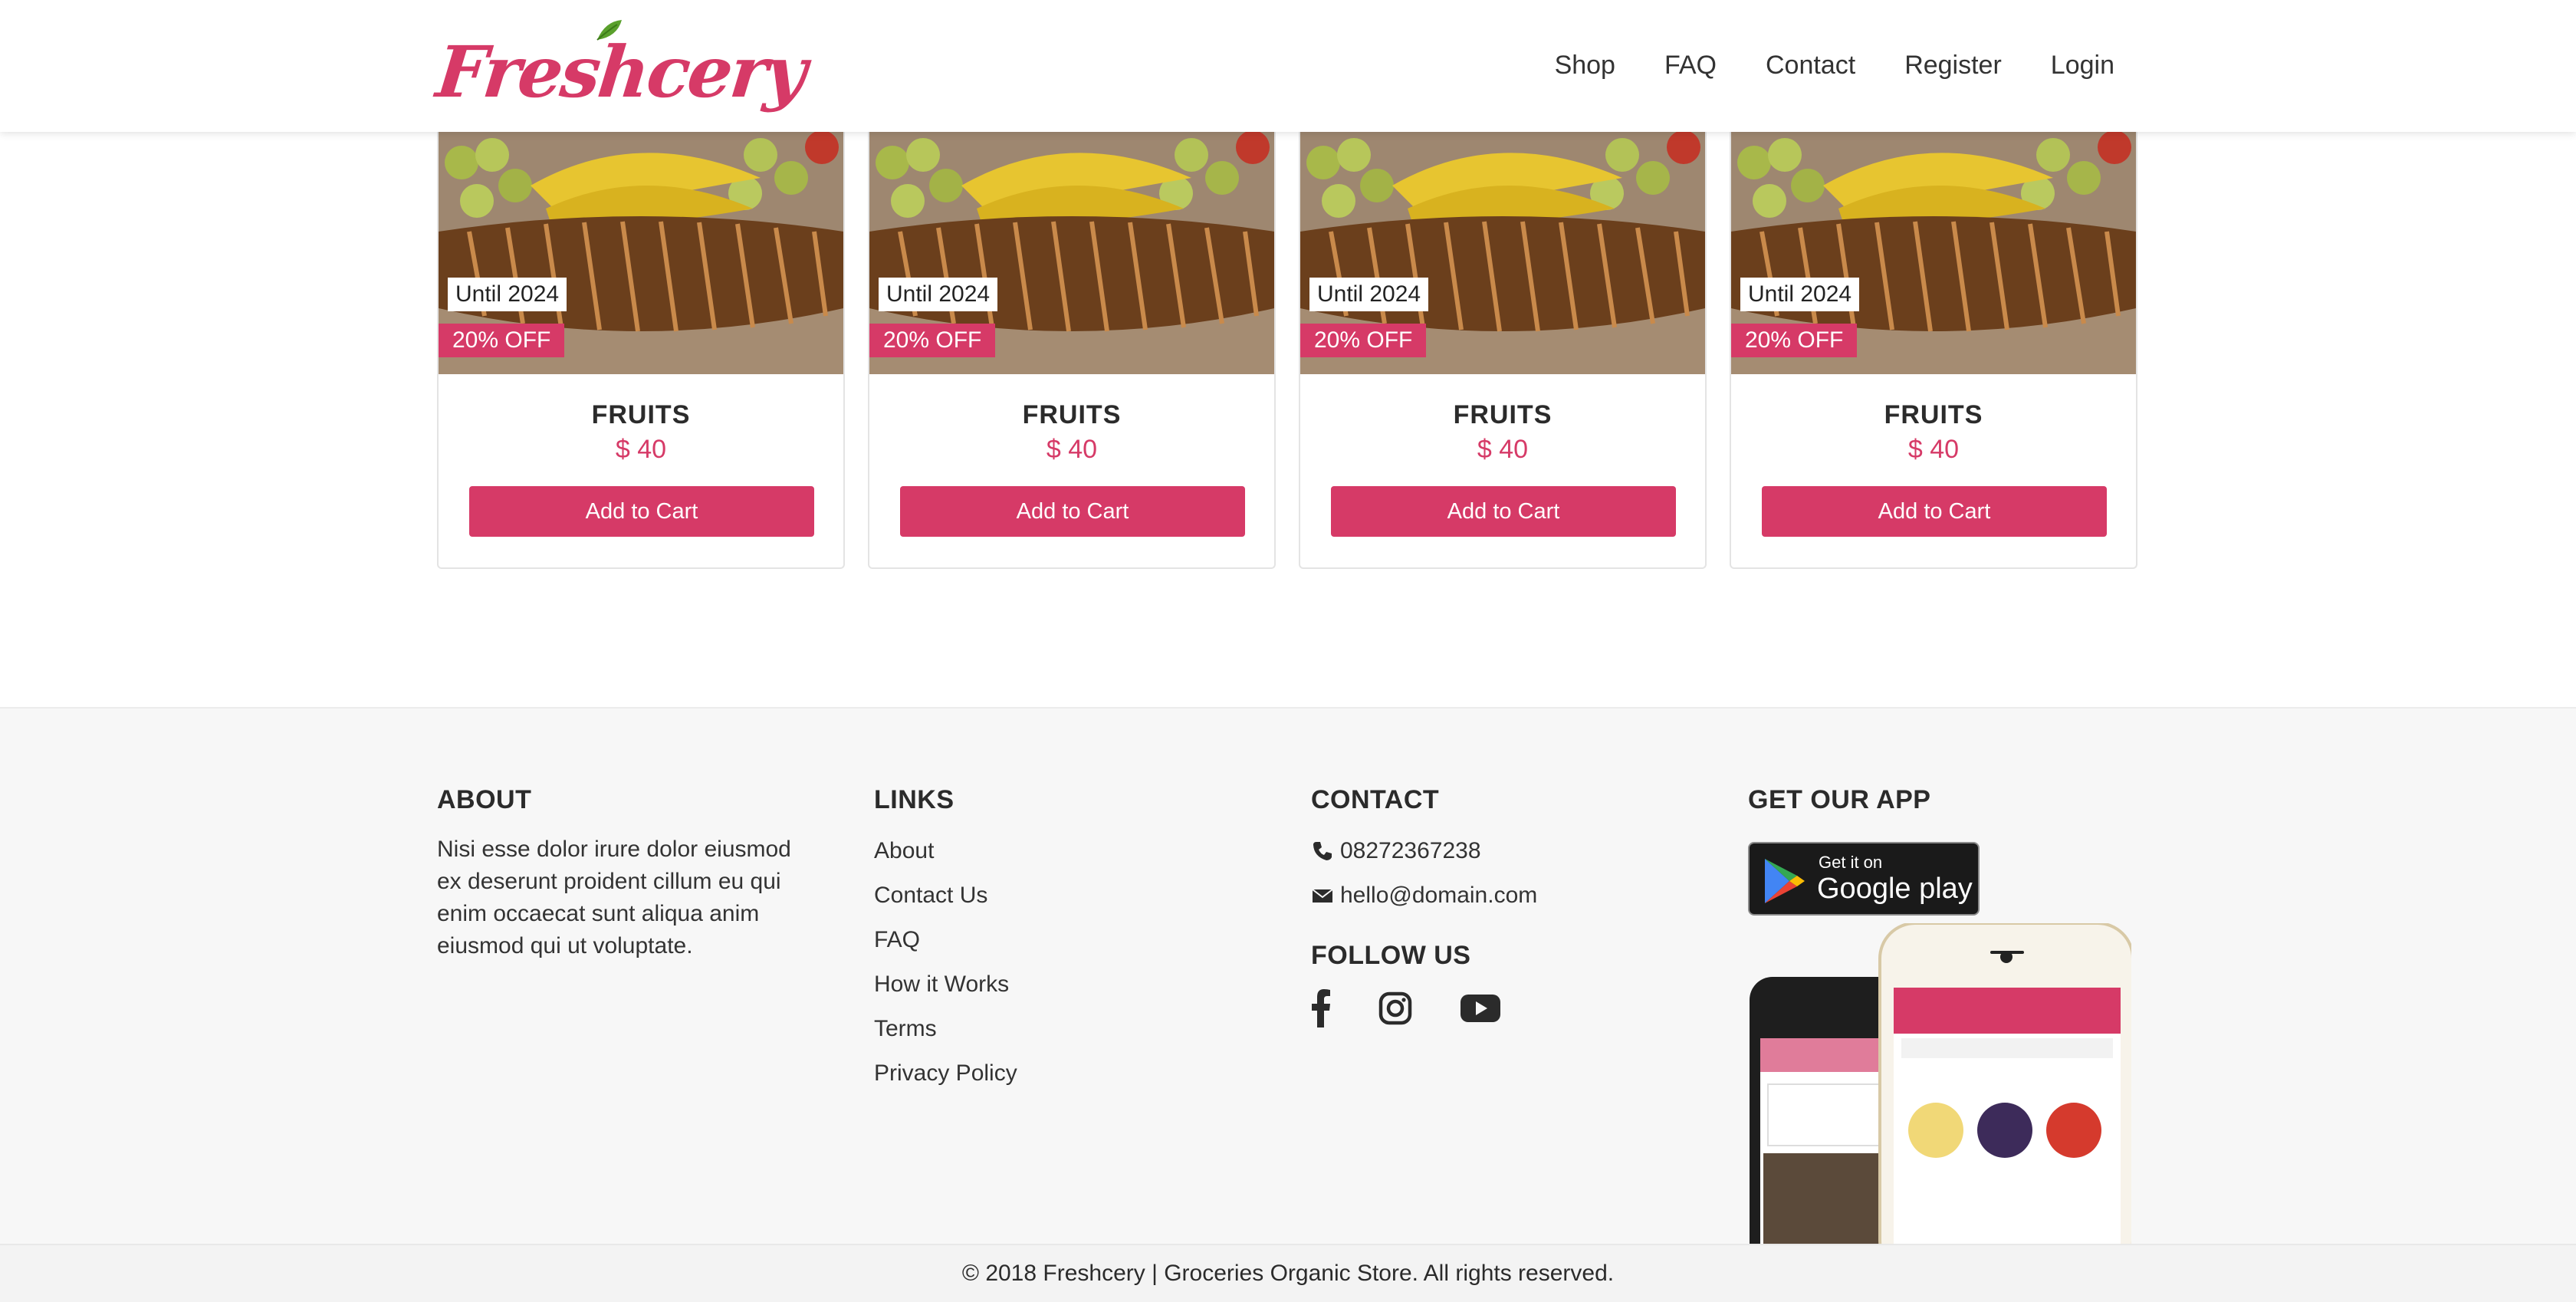 This screenshot has height=1302, width=2576. What do you see at coordinates (1321, 1010) in the screenshot?
I see `facebook-icon` at bounding box center [1321, 1010].